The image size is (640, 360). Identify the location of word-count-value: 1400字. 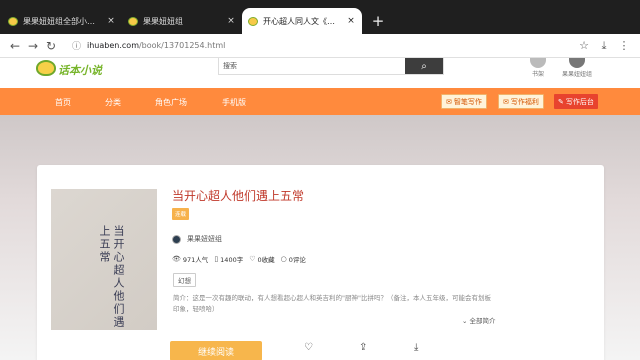
(232, 260).